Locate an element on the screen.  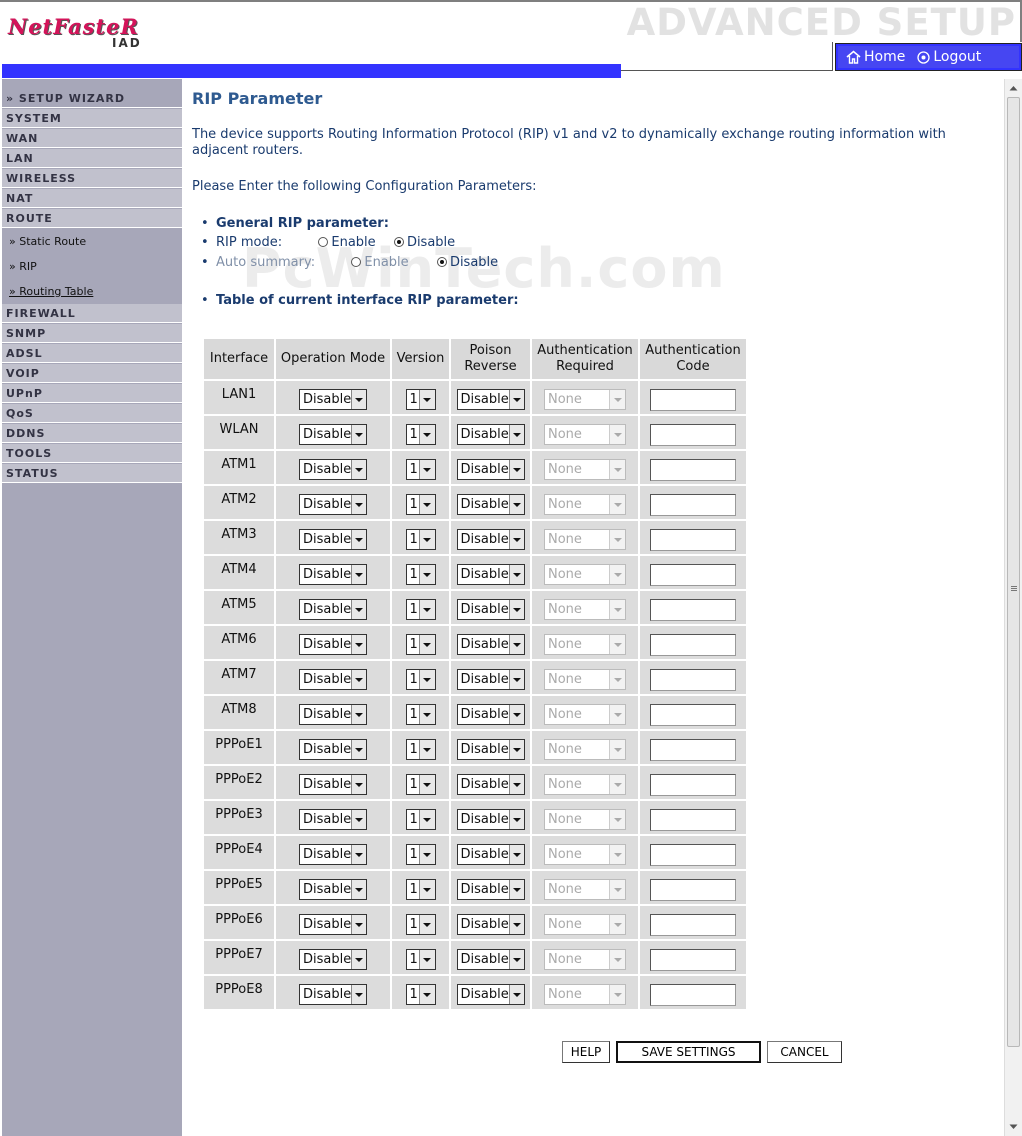
poison-reverse-select-pppoe7: Disable is located at coordinates (490, 959).